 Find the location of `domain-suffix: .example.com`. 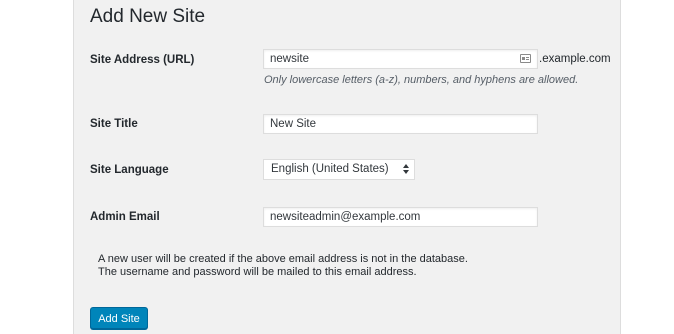

domain-suffix: .example.com is located at coordinates (575, 59).